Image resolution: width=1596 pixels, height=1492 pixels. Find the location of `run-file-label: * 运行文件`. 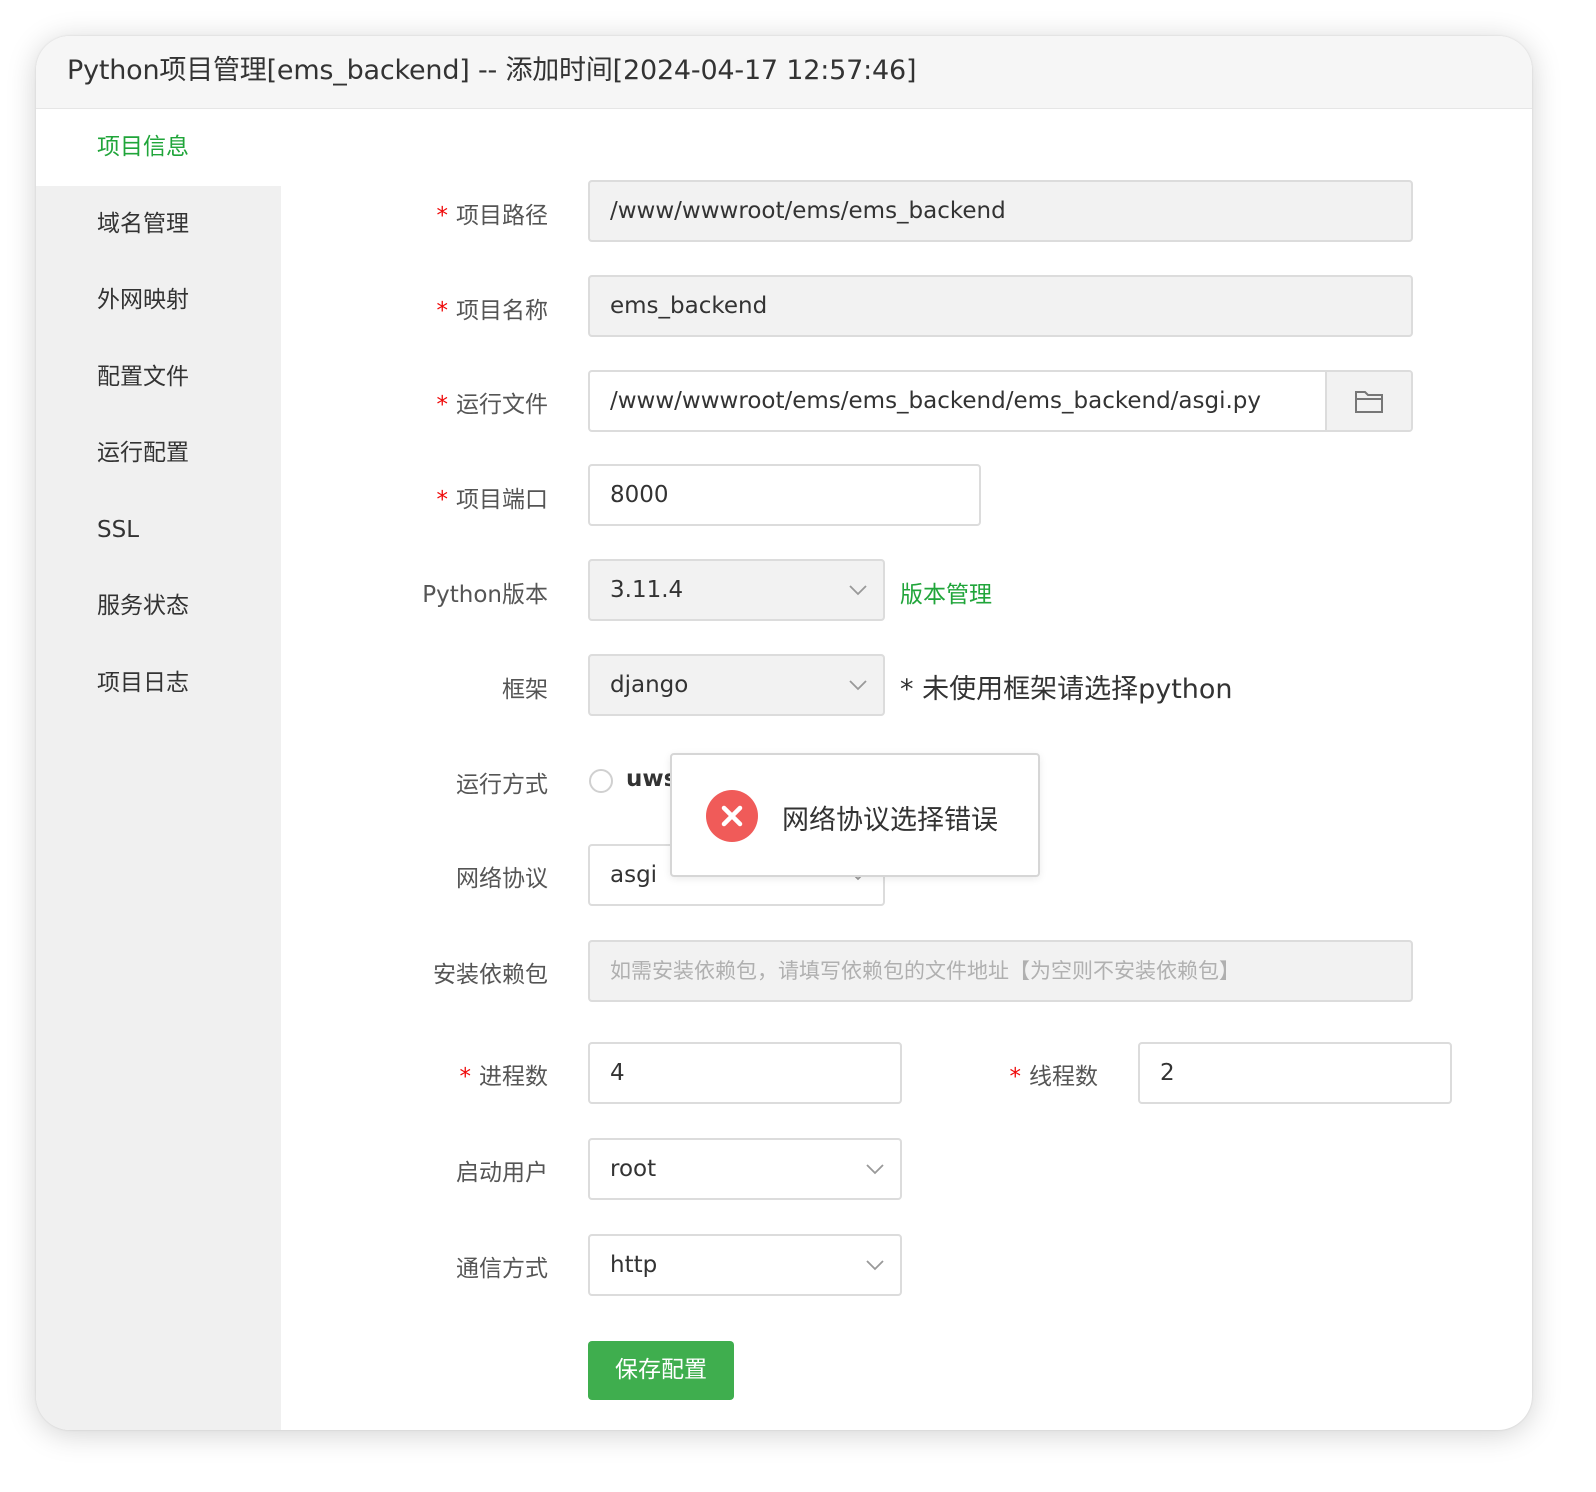

run-file-label: * 运行文件 is located at coordinates (492, 405).